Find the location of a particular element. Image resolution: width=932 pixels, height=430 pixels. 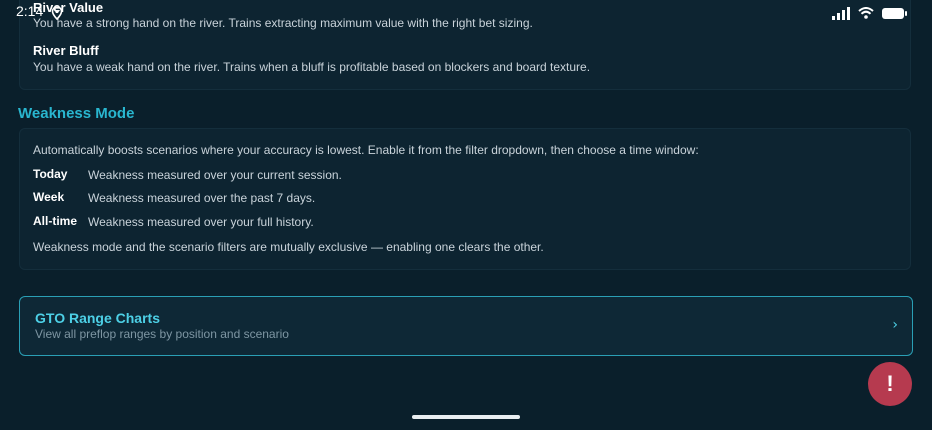

status-icons is located at coordinates (869, 13).